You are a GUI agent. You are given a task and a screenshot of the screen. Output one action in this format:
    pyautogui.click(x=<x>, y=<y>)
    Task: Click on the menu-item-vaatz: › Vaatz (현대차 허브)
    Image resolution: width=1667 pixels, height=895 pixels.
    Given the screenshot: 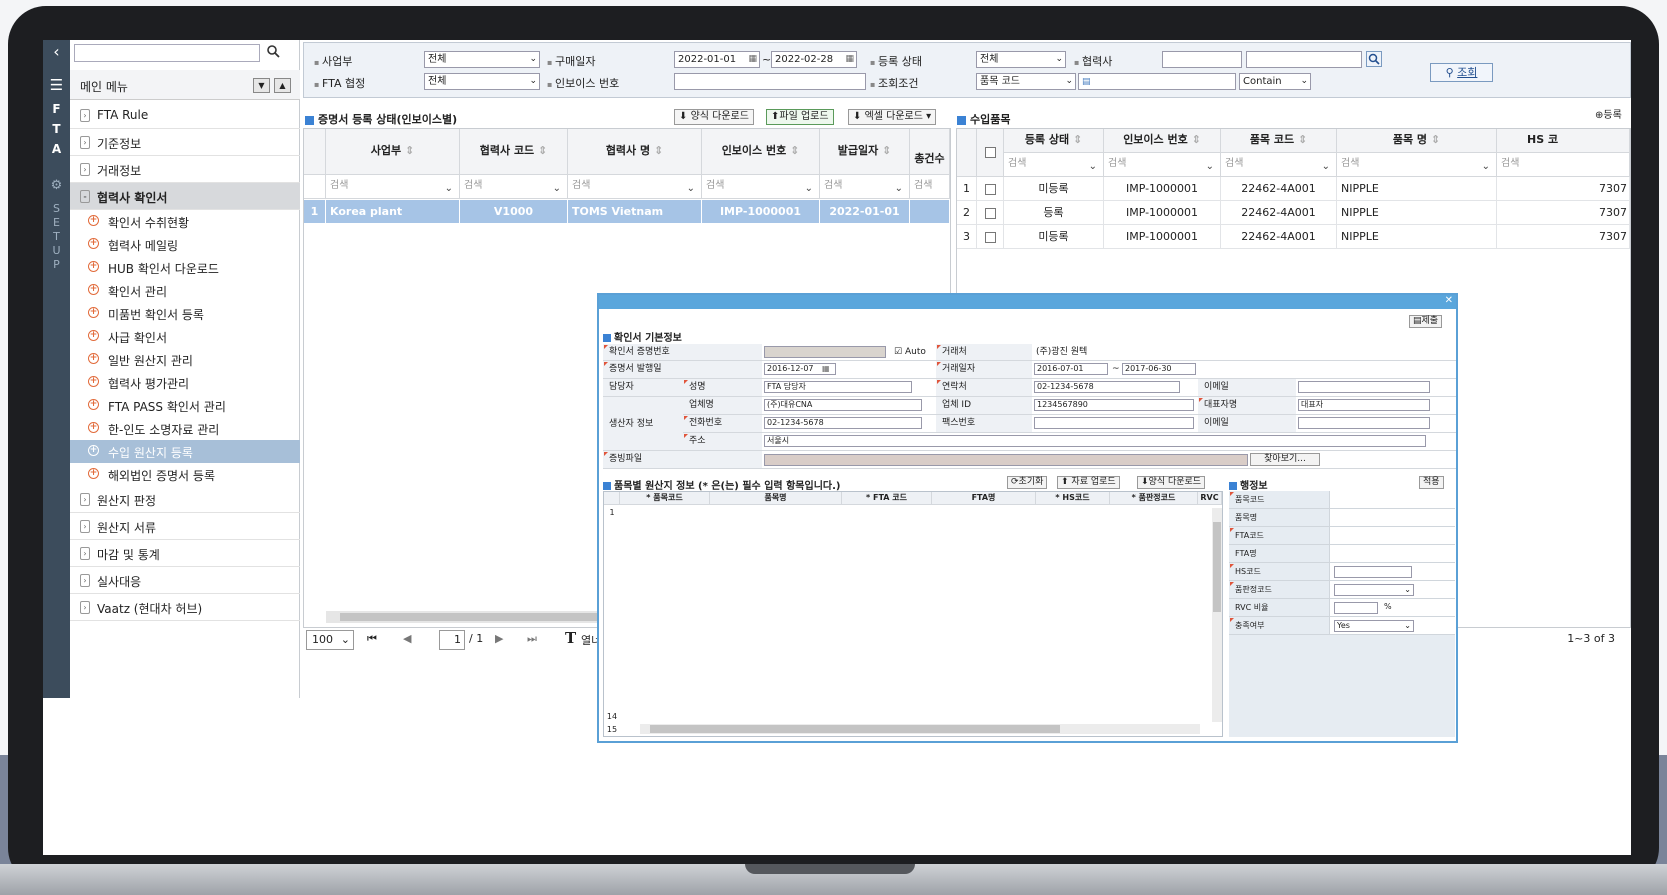 What is the action you would take?
    pyautogui.click(x=185, y=607)
    